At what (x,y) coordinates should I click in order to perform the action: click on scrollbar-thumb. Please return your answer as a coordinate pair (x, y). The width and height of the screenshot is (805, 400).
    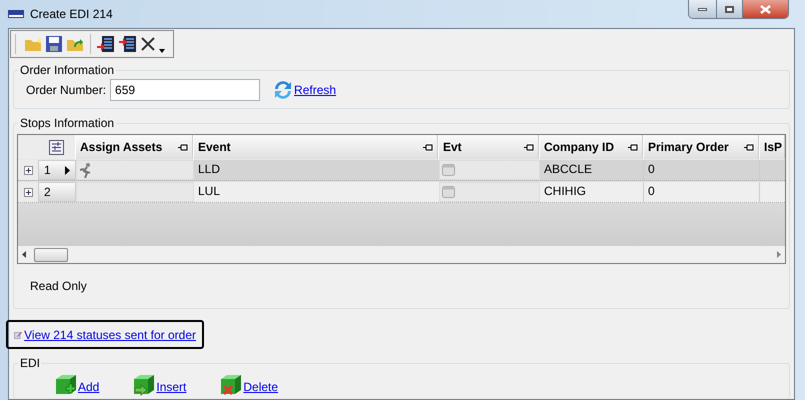
    Looking at the image, I should click on (51, 255).